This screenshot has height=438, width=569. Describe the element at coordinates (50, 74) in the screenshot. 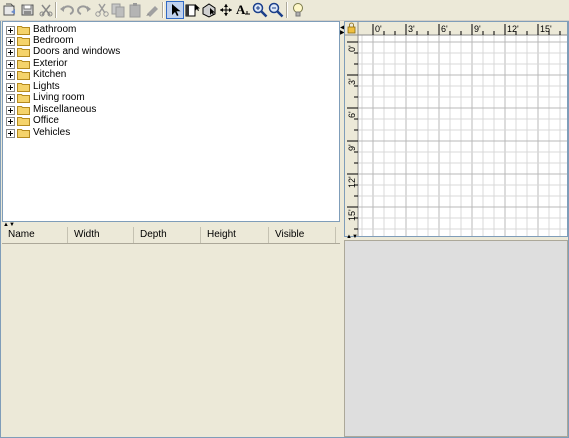

I see `tree-category-label: Kitchen` at that location.